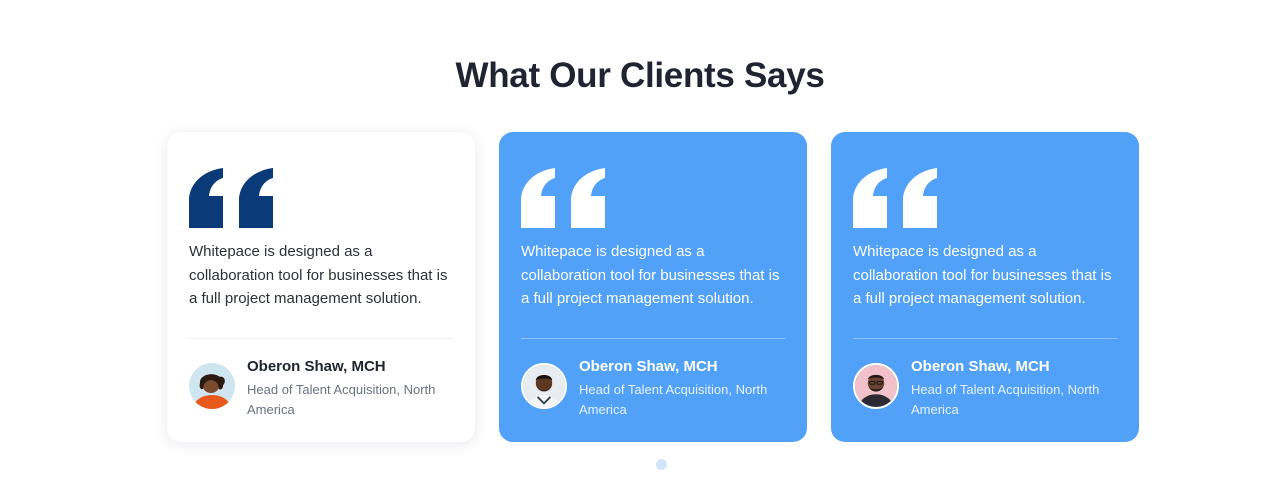 The height and width of the screenshot is (492, 1280). Describe the element at coordinates (661, 464) in the screenshot. I see `carousel-dot` at that location.